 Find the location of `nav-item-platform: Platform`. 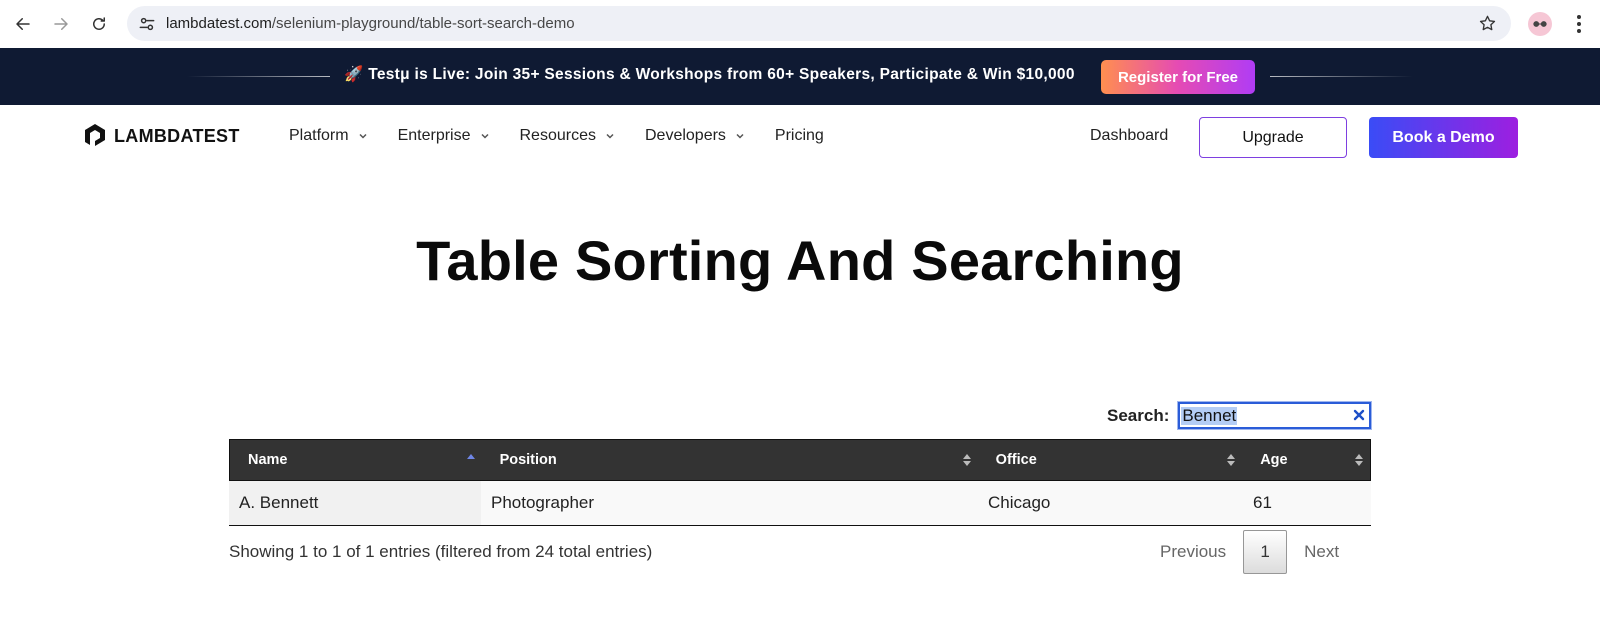

nav-item-platform: Platform is located at coordinates (328, 136).